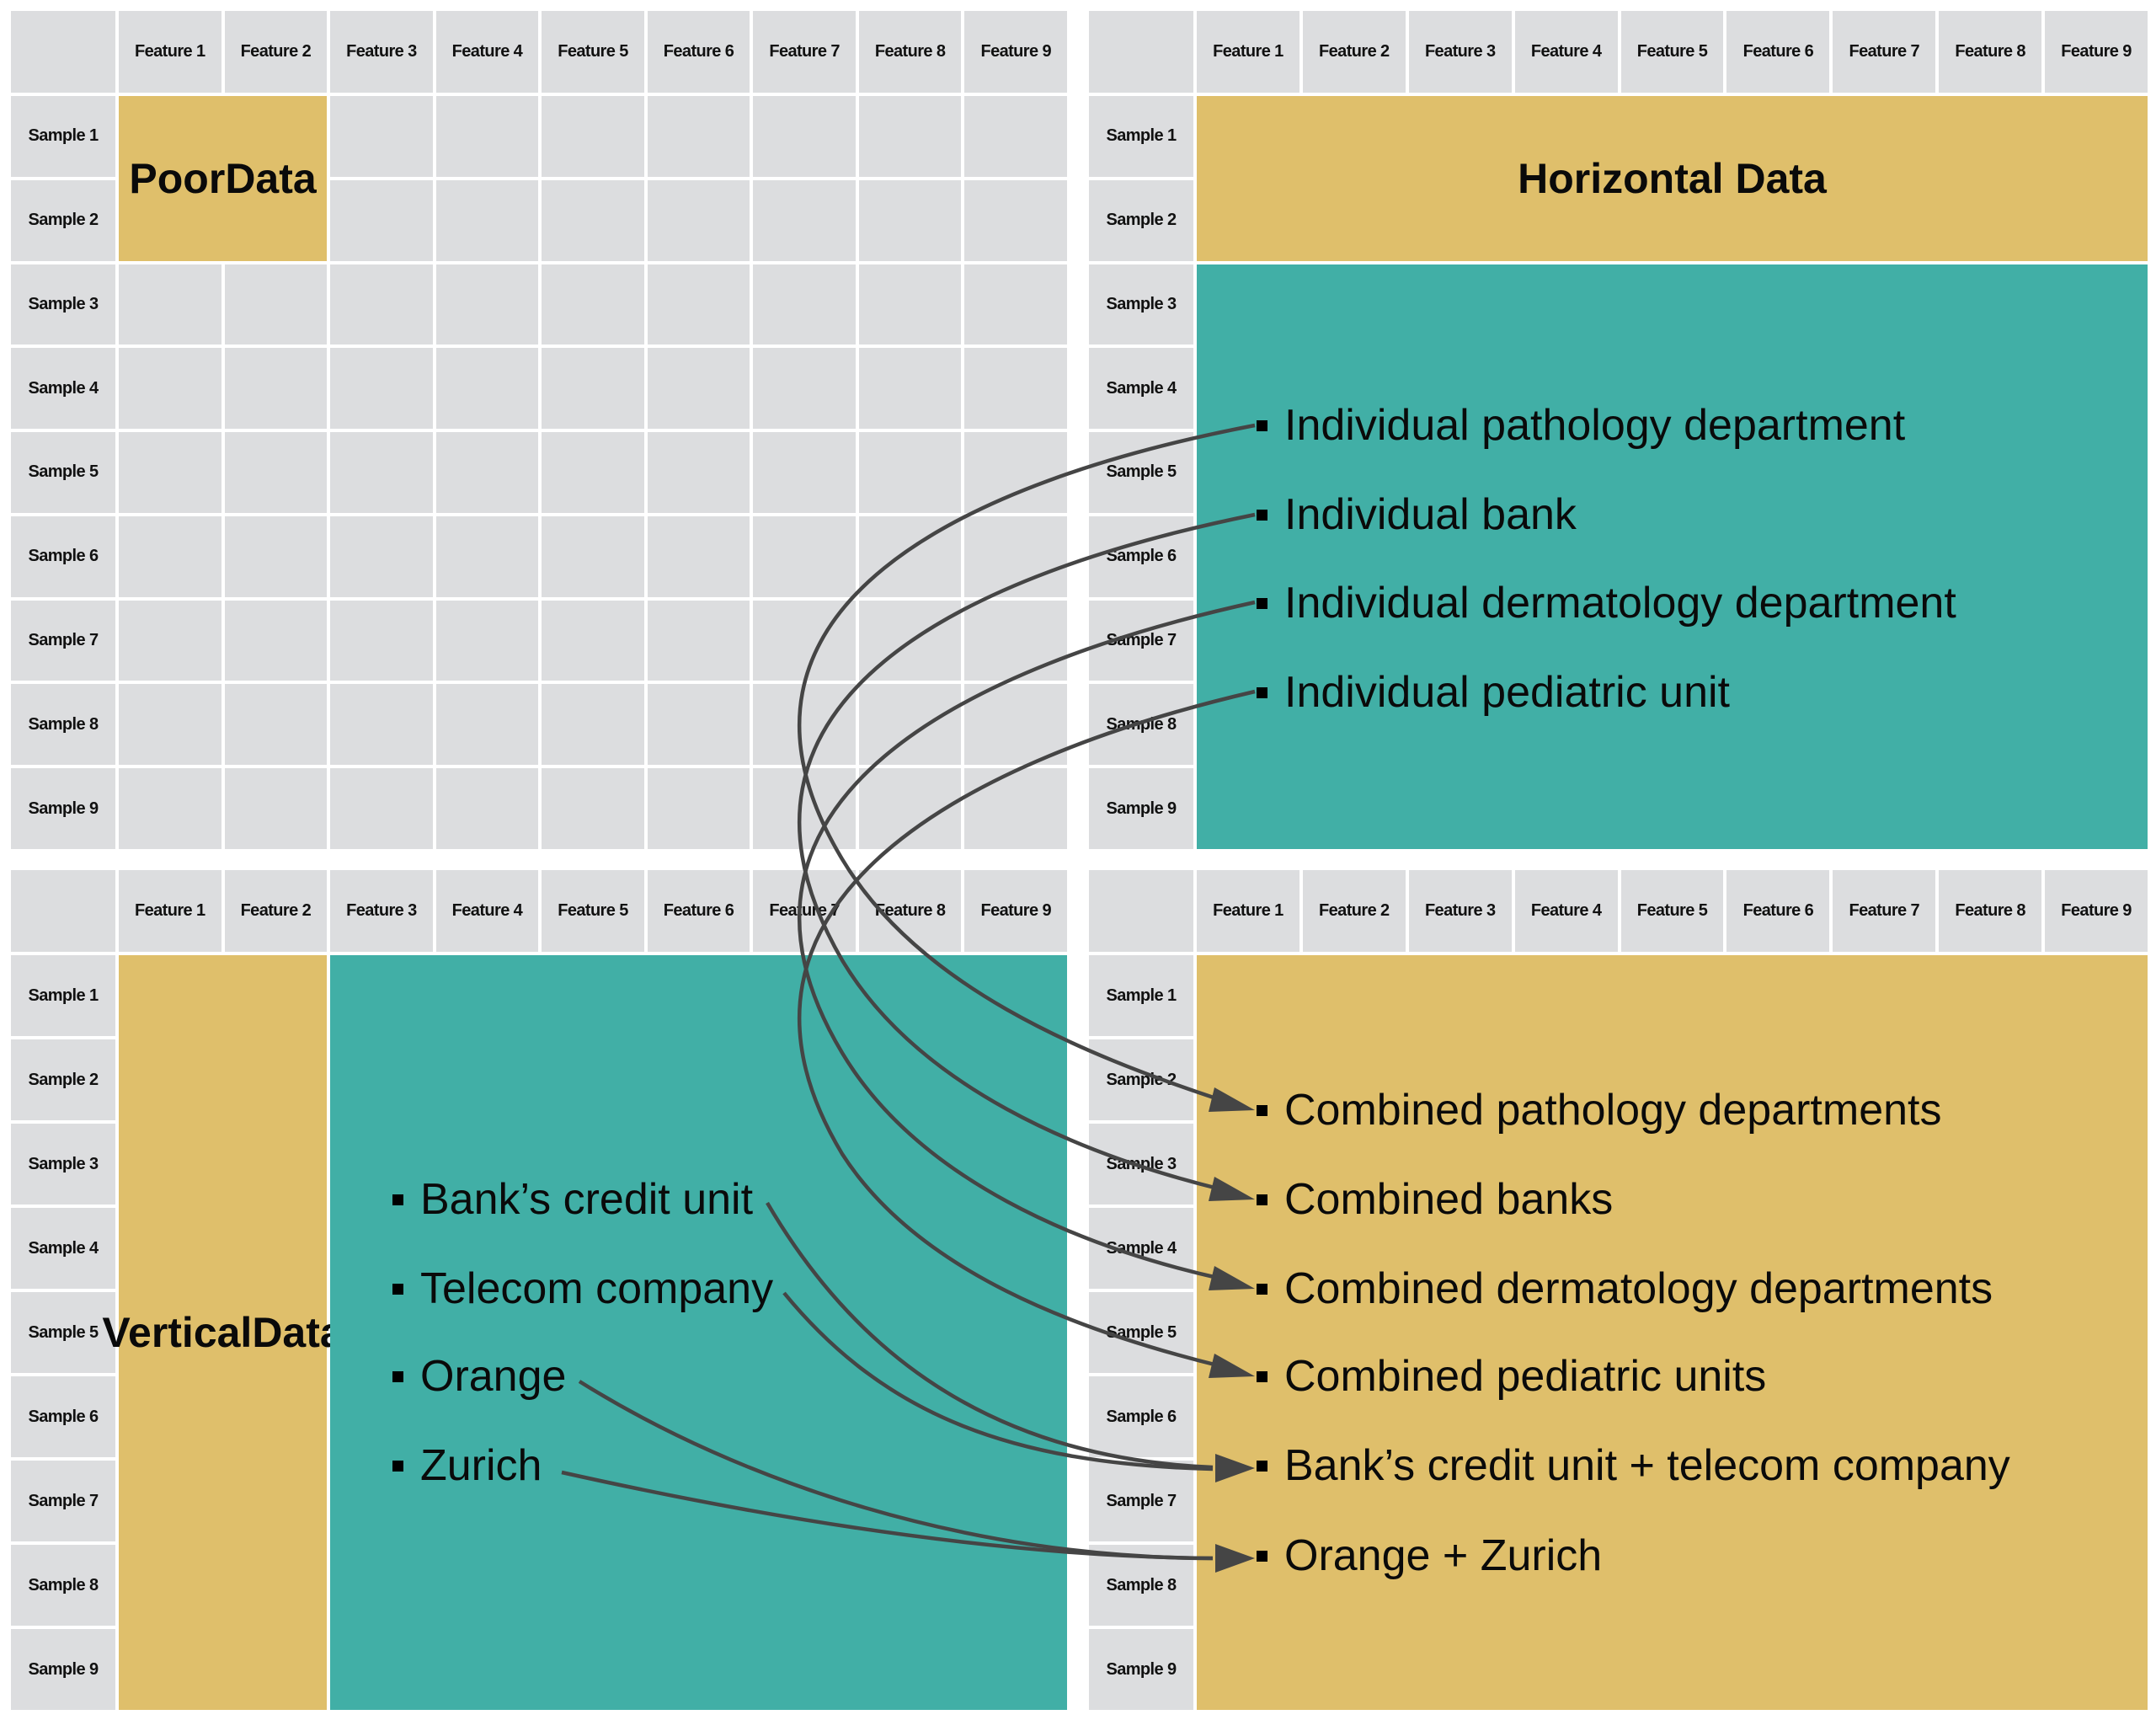 This screenshot has height=1720, width=2156. What do you see at coordinates (1647, 1465) in the screenshot?
I see `list-item-label: Bank’s credit unit + telecom company` at bounding box center [1647, 1465].